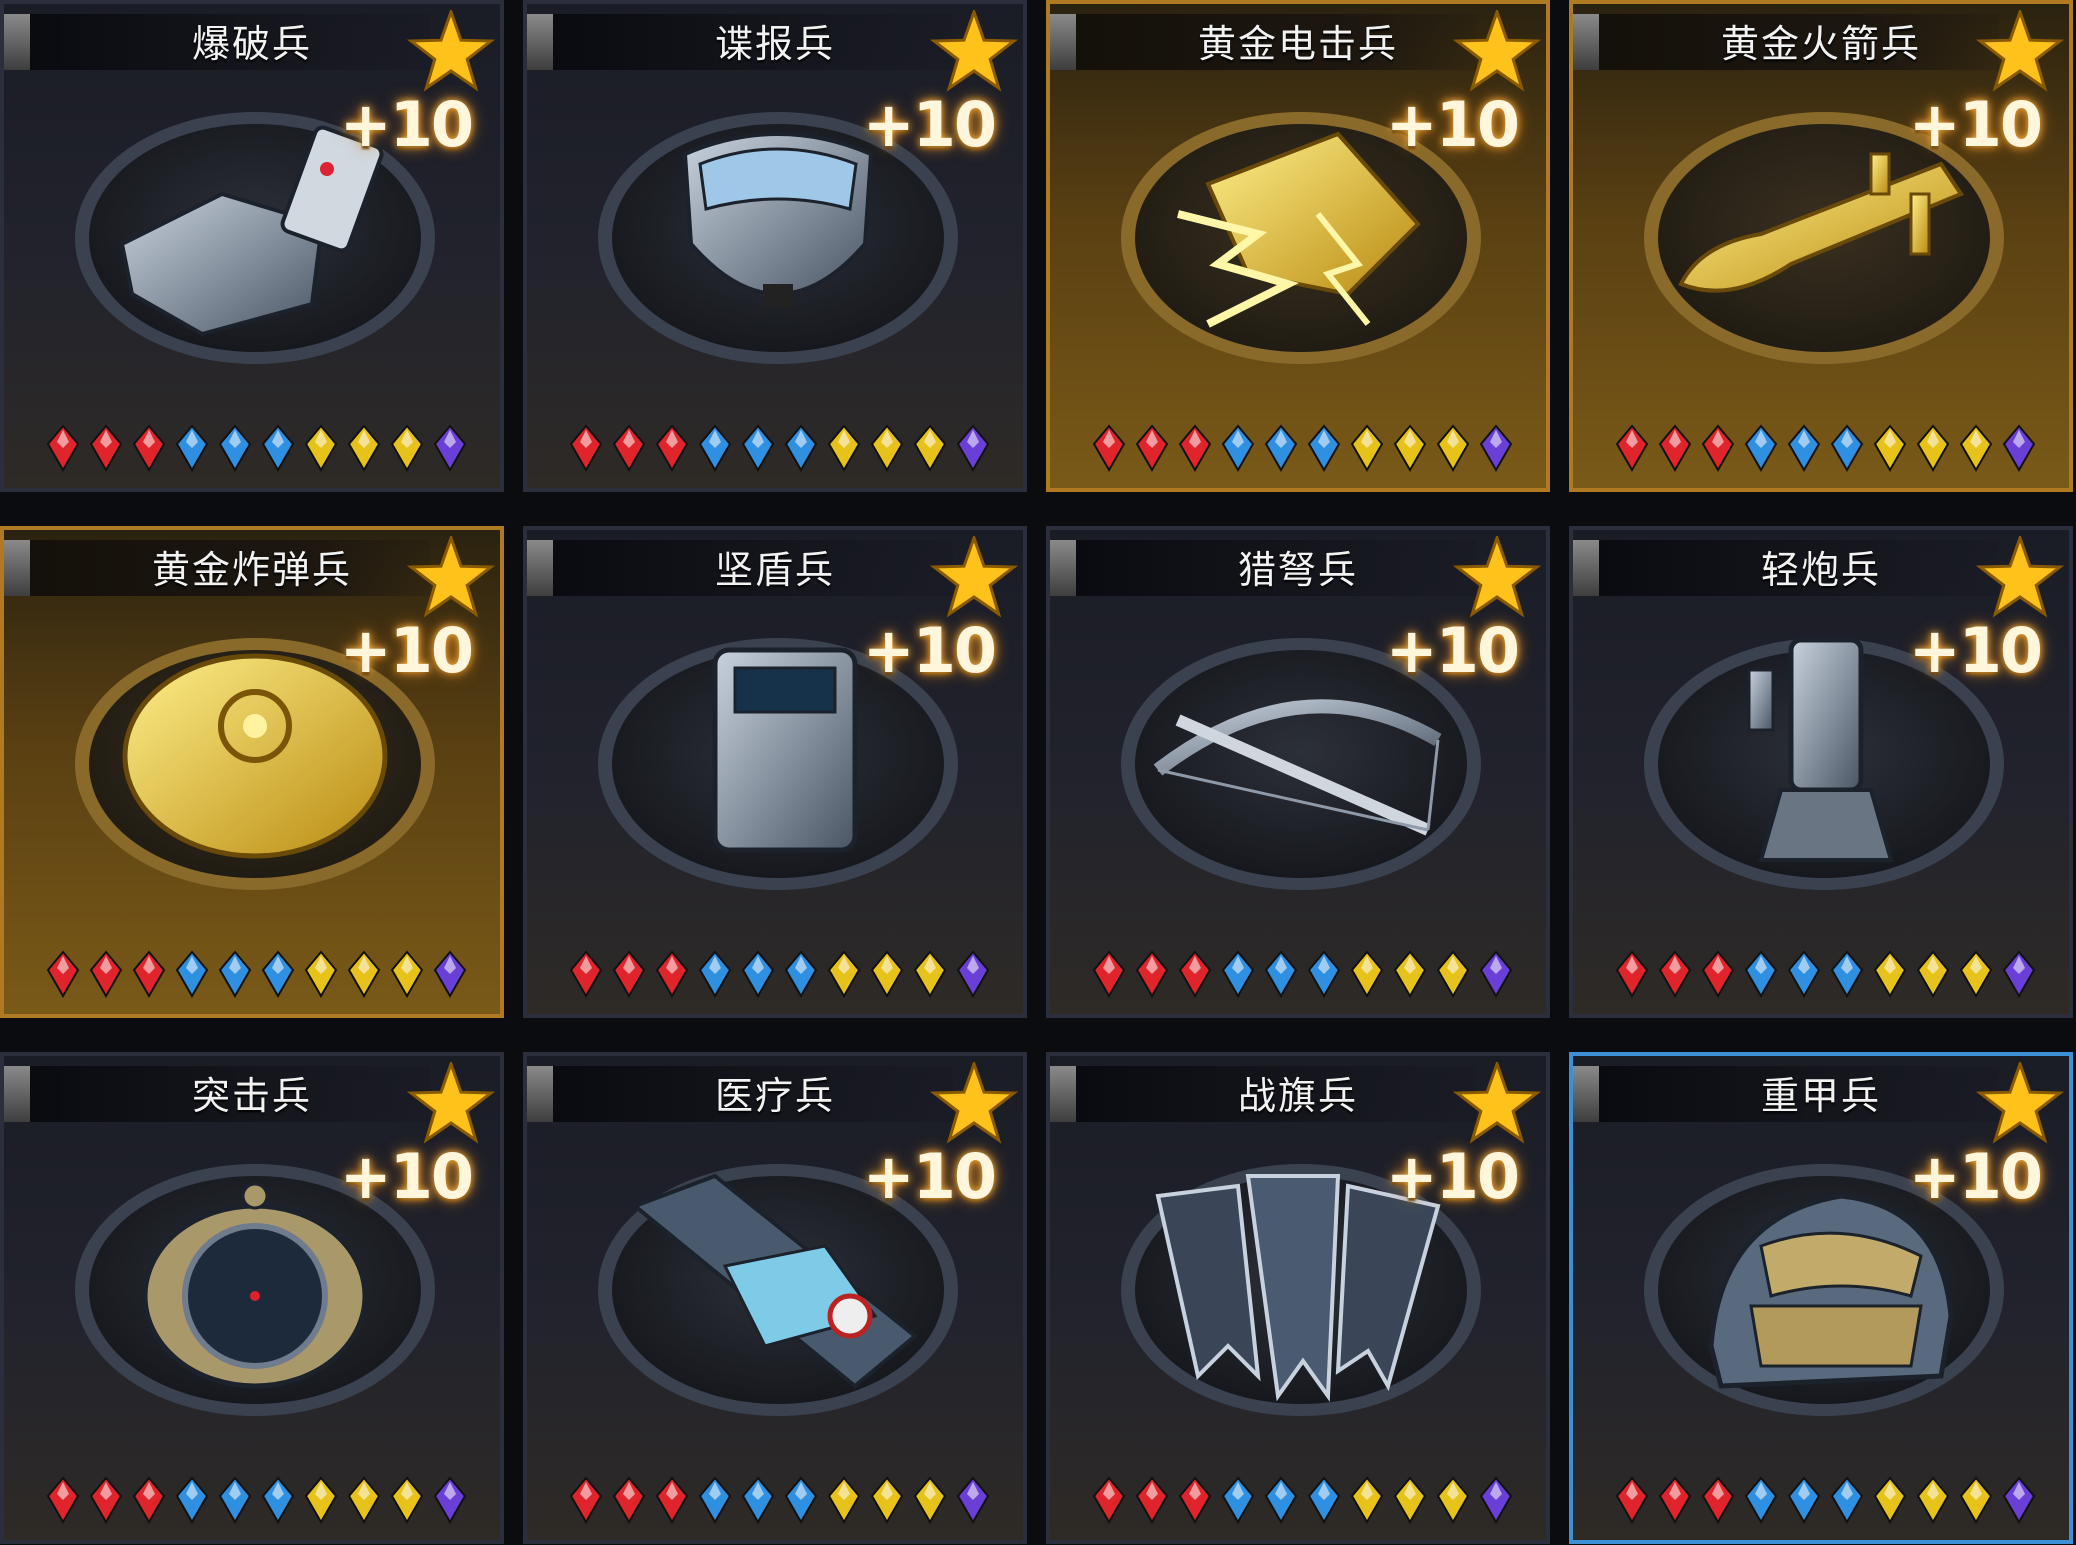 This screenshot has width=2076, height=1545. What do you see at coordinates (1821, 1298) in the screenshot?
I see `unit-card: 重甲兵 +10` at bounding box center [1821, 1298].